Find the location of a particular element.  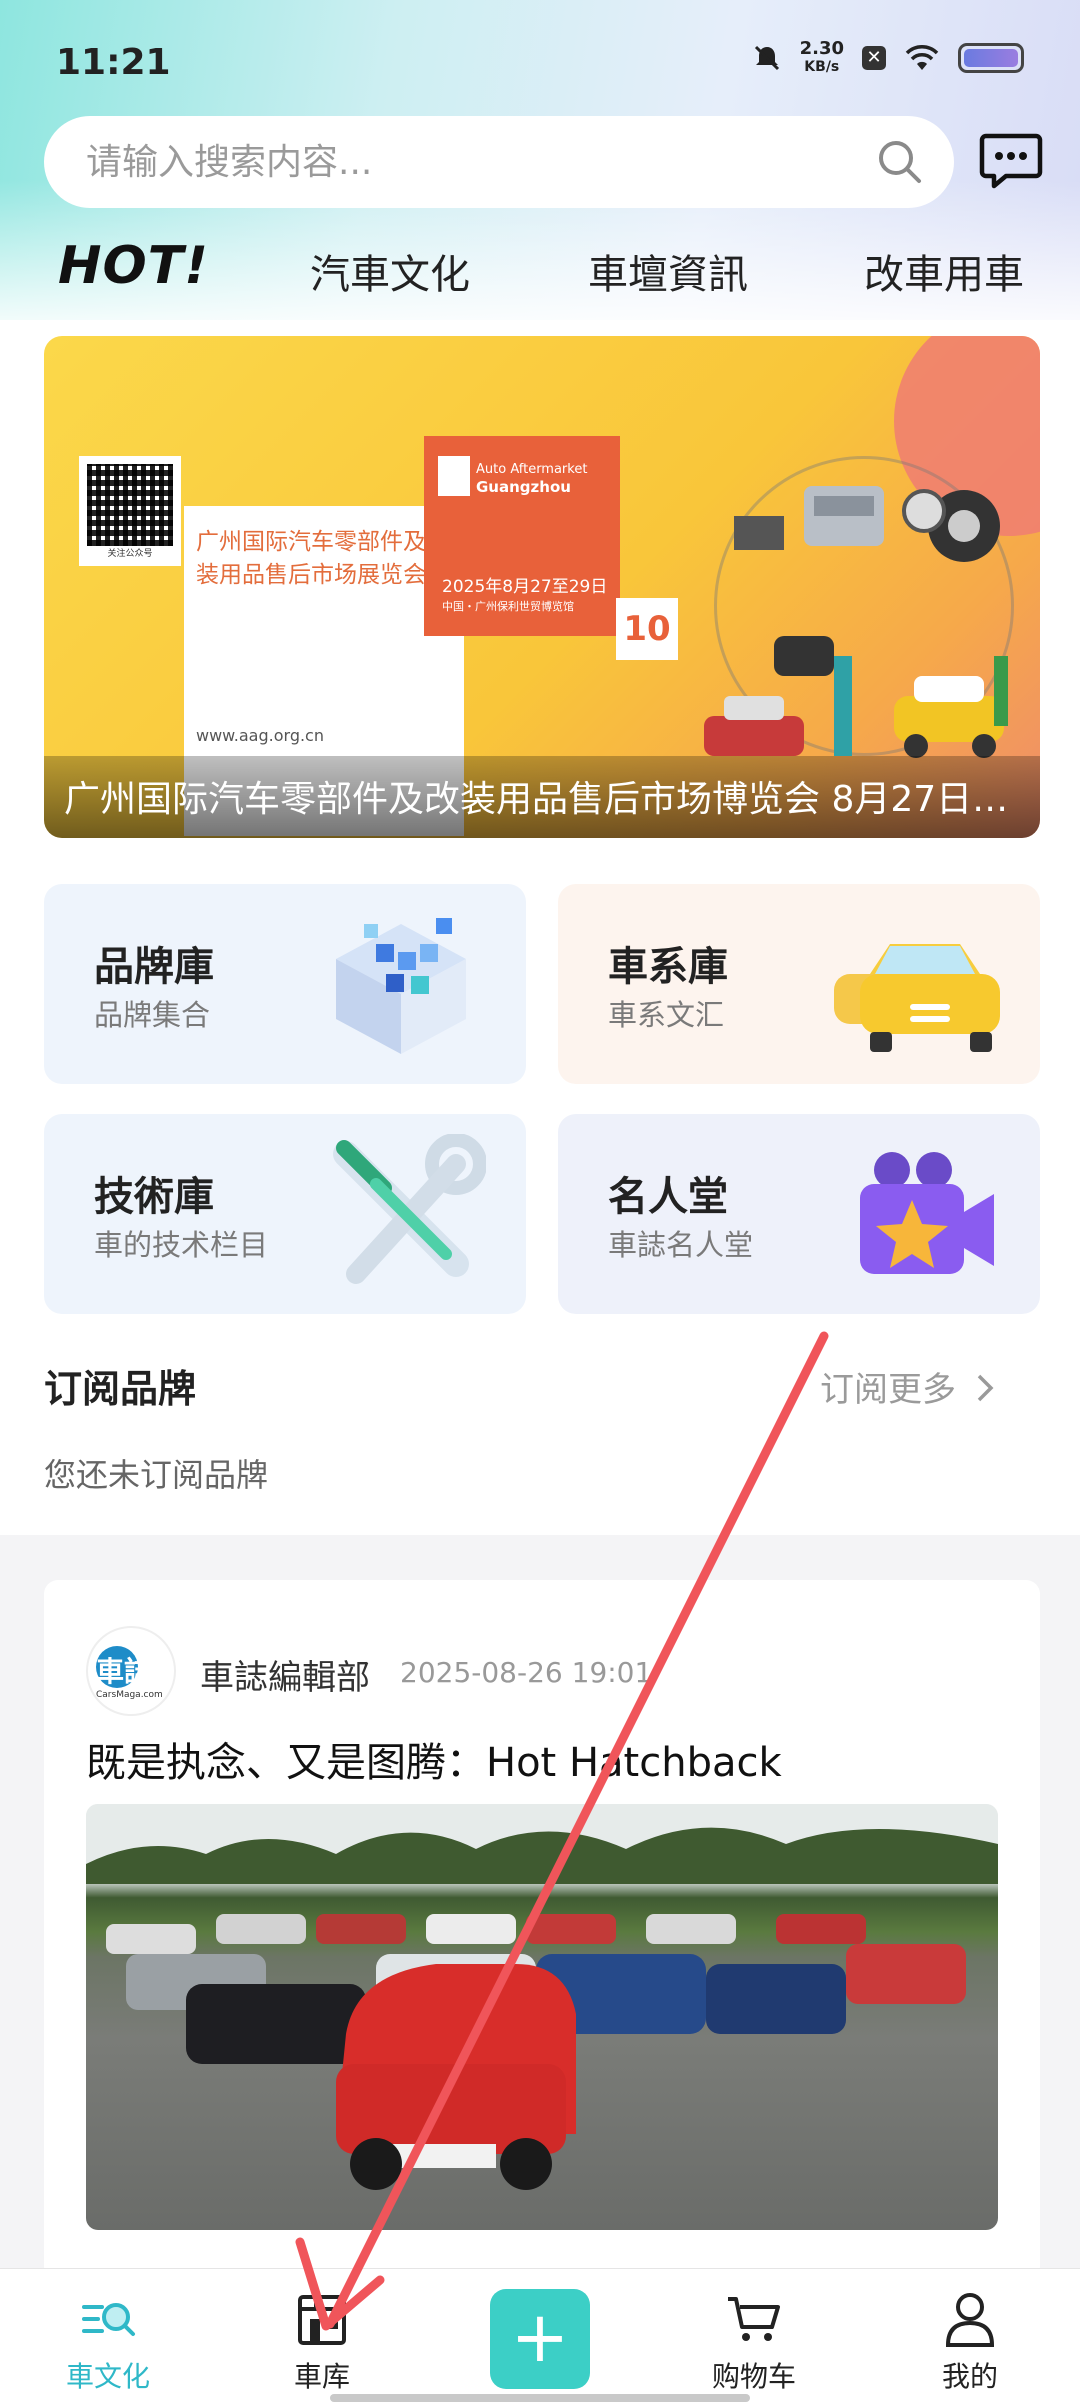

category-tabs: HOT! 汽車文化 車壇資訊 改車用車 is located at coordinates (540, 271).